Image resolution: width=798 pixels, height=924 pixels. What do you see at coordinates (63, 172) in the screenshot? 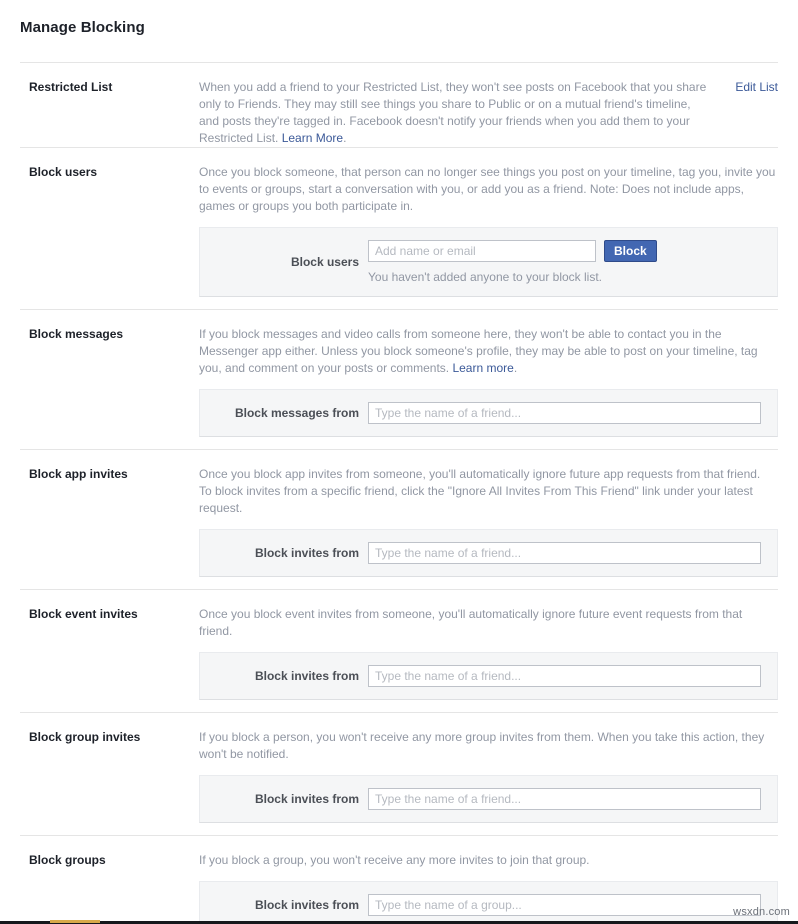
I see `section-label-block-users: Block users` at bounding box center [63, 172].